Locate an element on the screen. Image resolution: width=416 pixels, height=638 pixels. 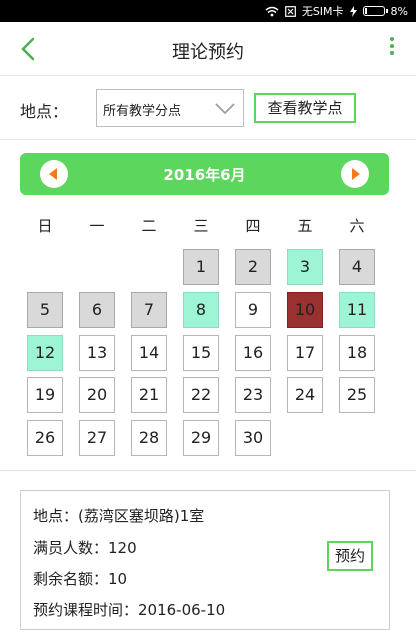
calendar-day-1: 1 is located at coordinates (201, 267).